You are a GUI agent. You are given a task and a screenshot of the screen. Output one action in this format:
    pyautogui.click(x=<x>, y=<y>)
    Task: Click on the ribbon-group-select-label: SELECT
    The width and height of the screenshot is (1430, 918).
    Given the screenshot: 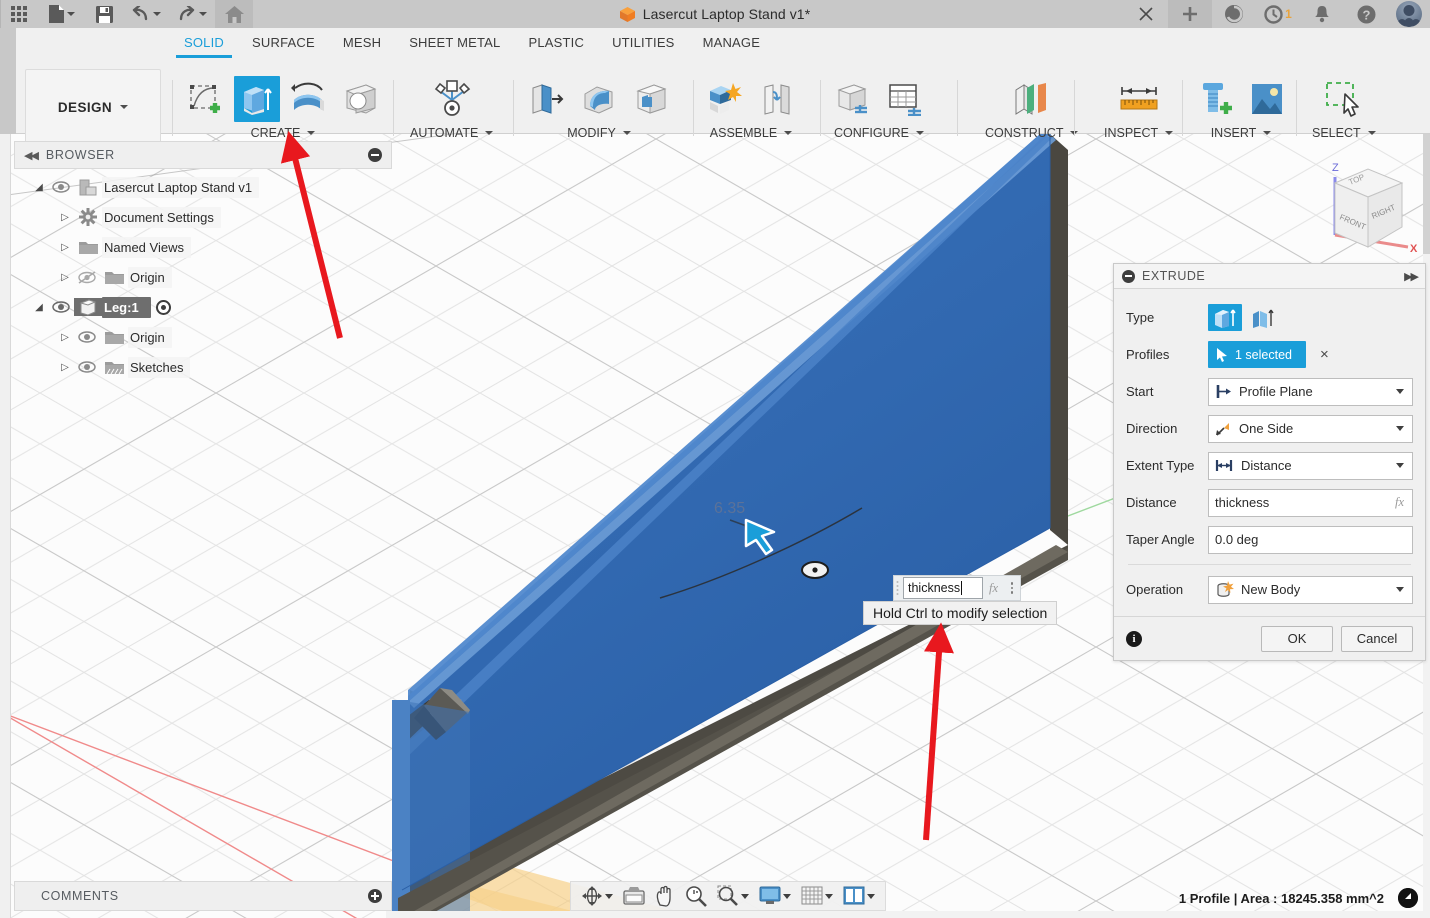 What is the action you would take?
    pyautogui.click(x=1344, y=133)
    